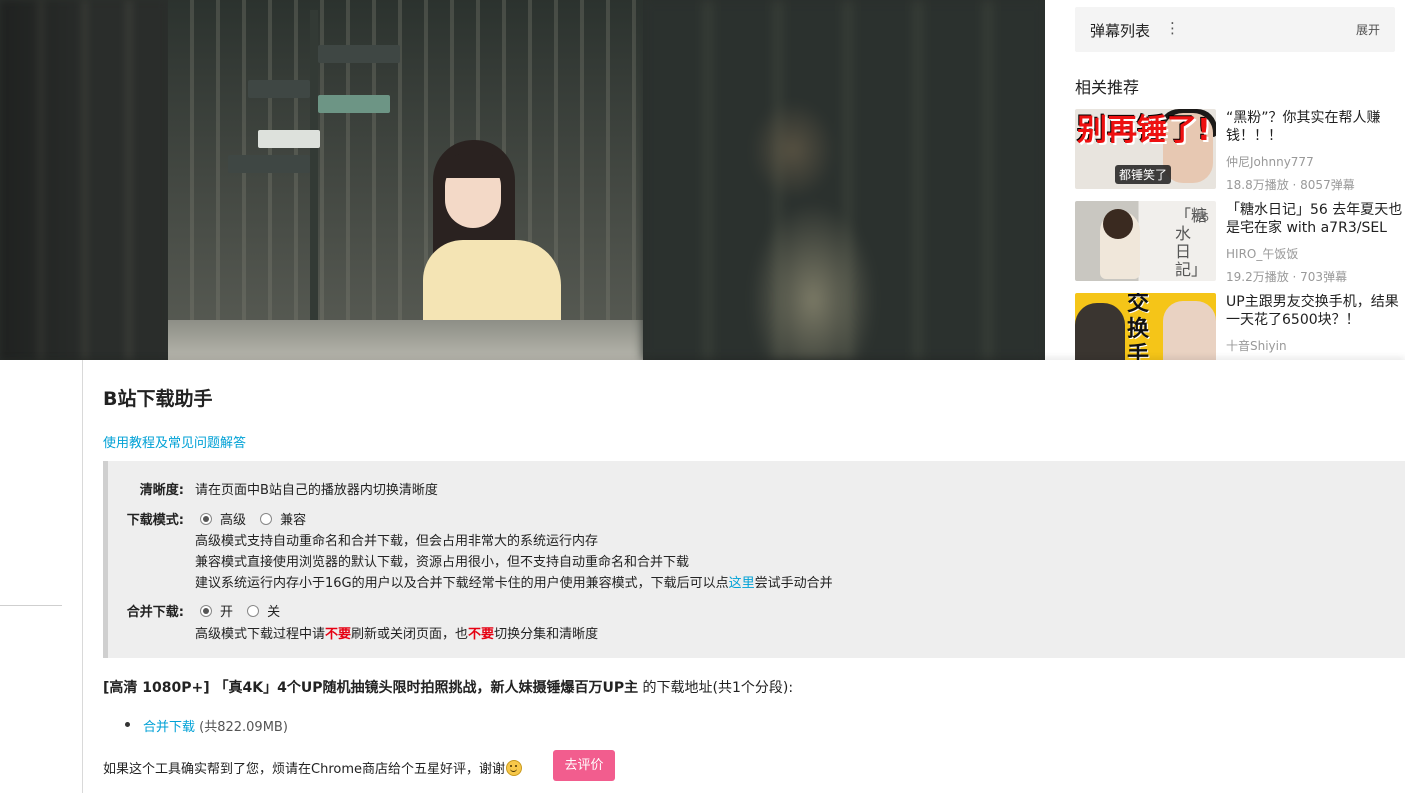 This screenshot has width=1405, height=793. I want to click on rate-prompt: 如果这个工具确实帮到了您，烦请在Chrome商店给个五星好评，谢谢, so click(312, 767).